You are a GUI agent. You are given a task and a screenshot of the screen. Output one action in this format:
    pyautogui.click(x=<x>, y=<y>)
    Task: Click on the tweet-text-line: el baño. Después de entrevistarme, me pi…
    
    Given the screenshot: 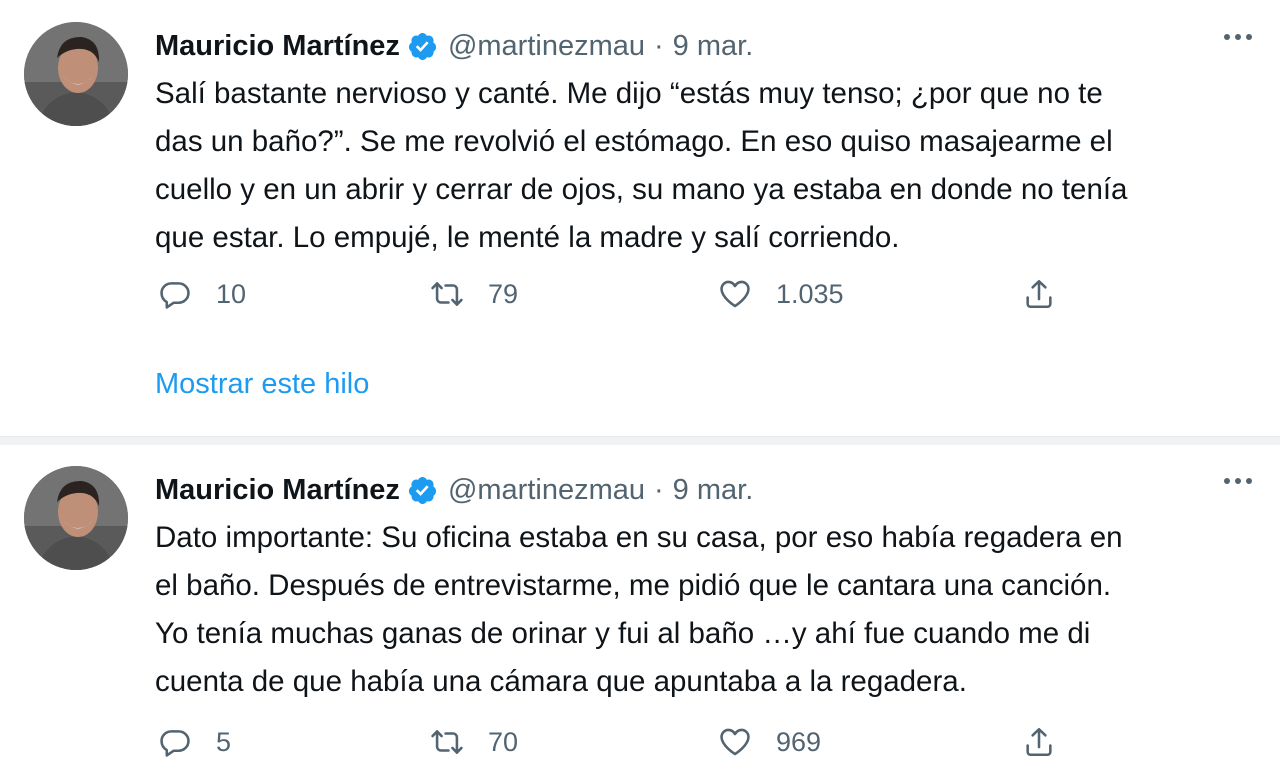 What is the action you would take?
    pyautogui.click(x=633, y=585)
    